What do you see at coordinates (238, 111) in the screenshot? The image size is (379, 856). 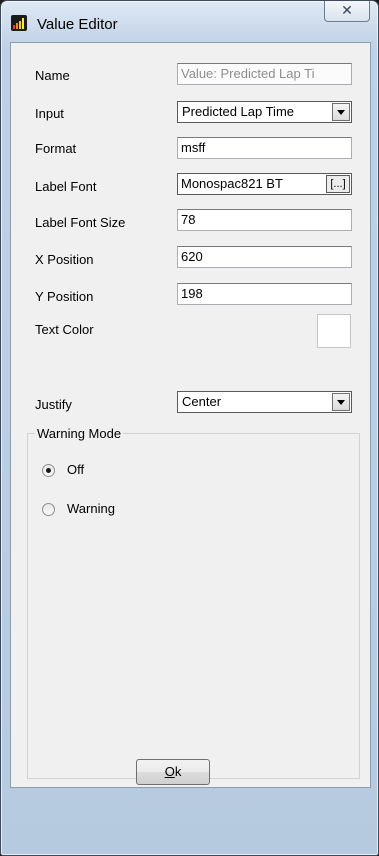 I see `input-select-value: Predicted Lap Time` at bounding box center [238, 111].